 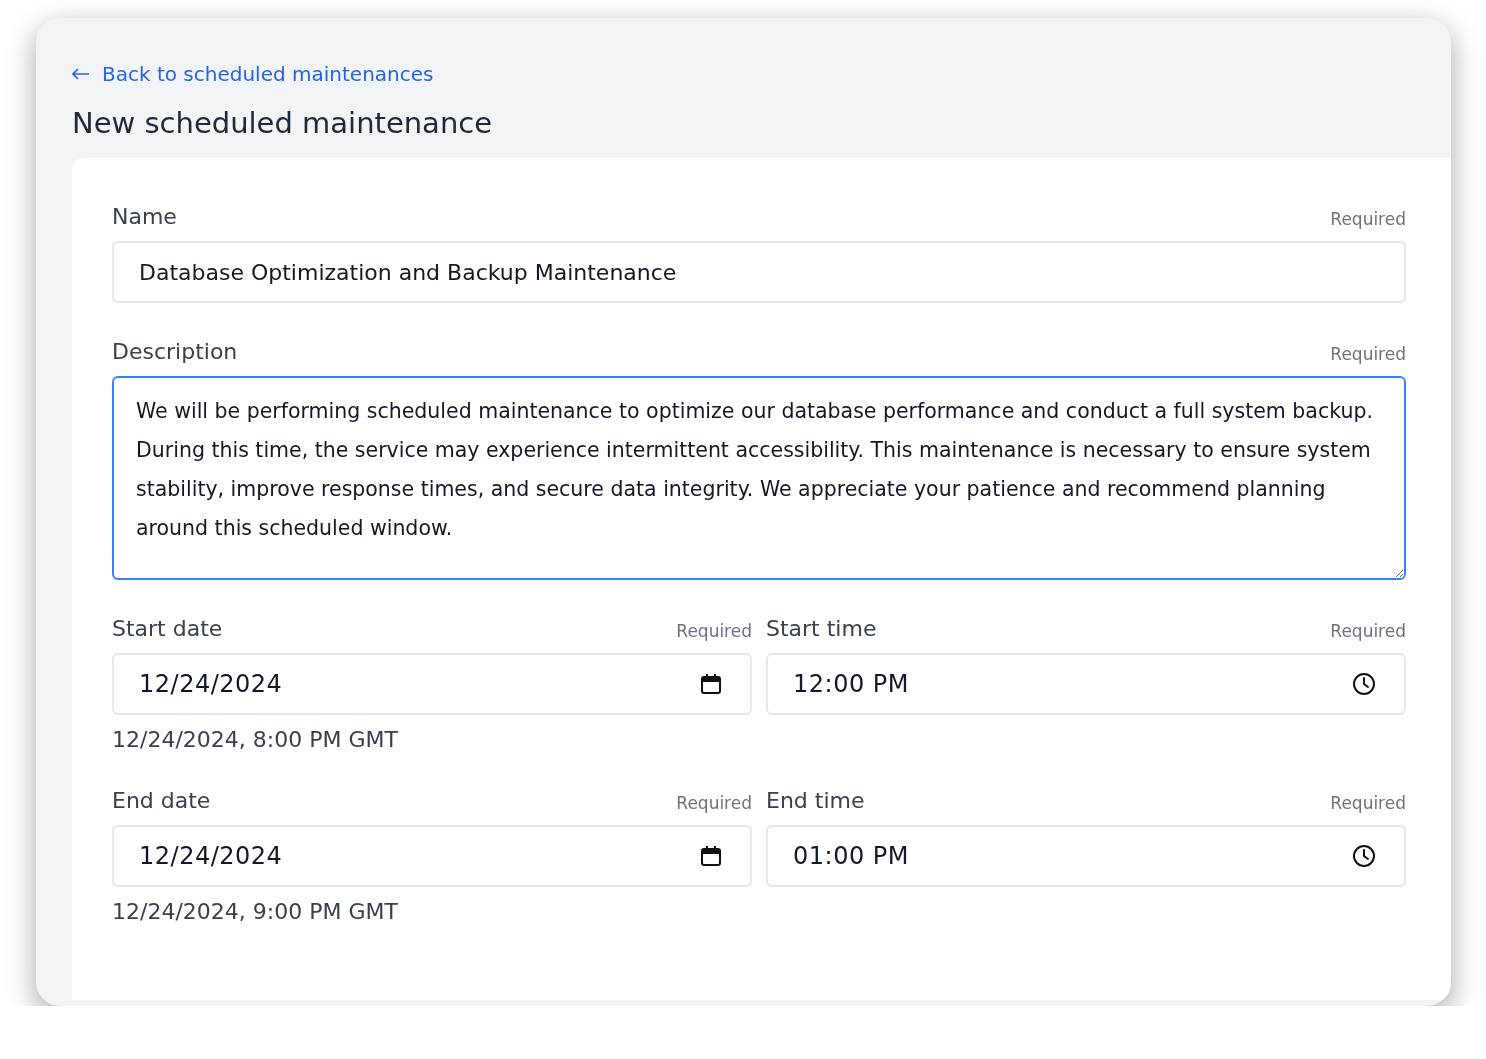 What do you see at coordinates (759, 272) in the screenshot?
I see `name-input: Database Optimization and Backup Maintenance` at bounding box center [759, 272].